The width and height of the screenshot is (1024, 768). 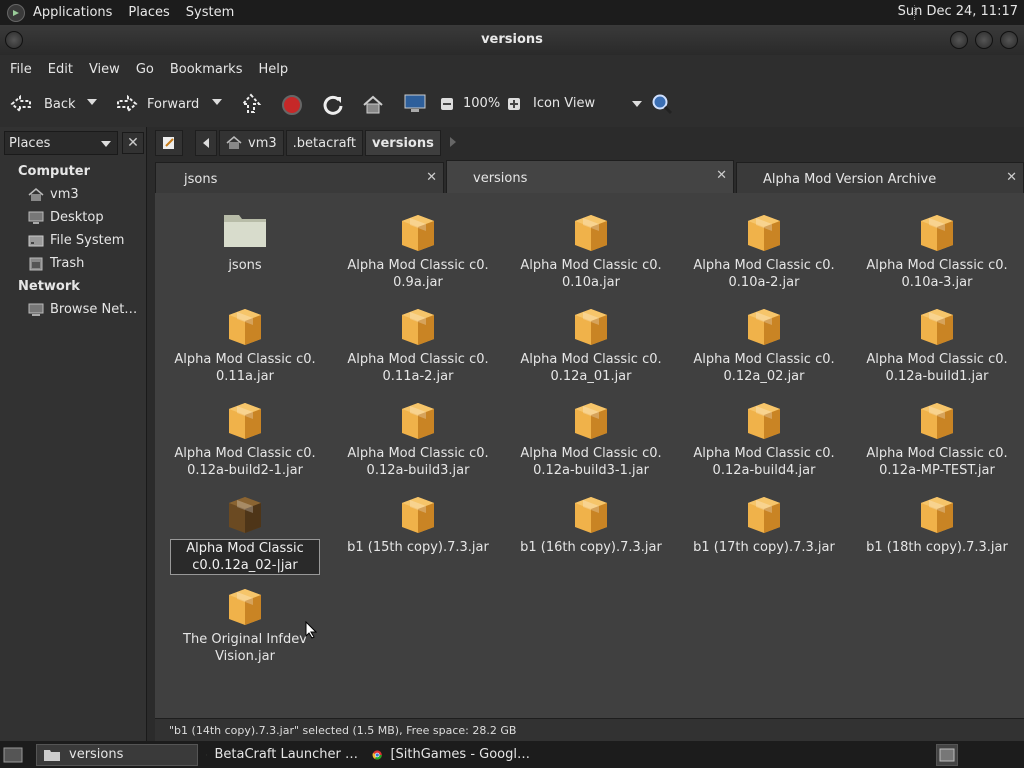 What do you see at coordinates (61, 143) in the screenshot?
I see `sidebar-type-select: Places` at bounding box center [61, 143].